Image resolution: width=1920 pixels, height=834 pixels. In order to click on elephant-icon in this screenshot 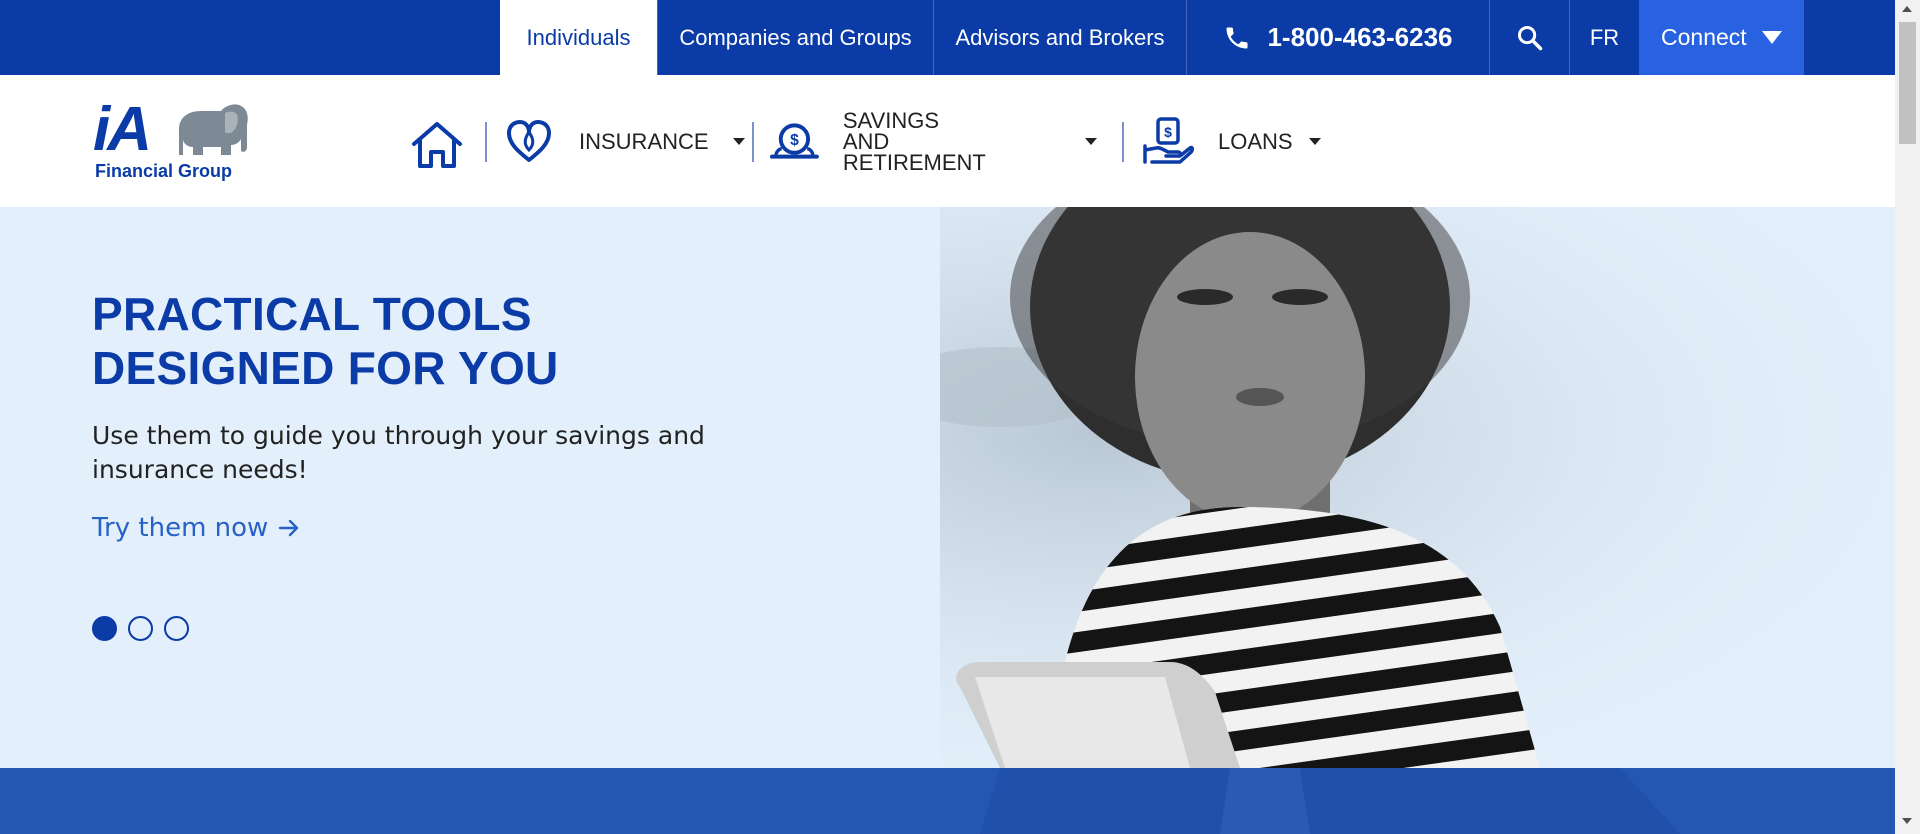, I will do `click(213, 129)`.